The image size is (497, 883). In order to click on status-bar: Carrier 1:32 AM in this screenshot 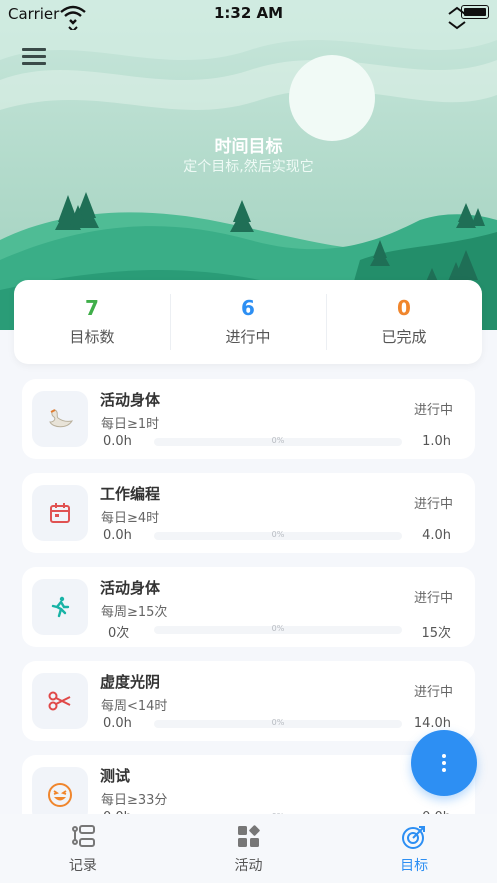, I will do `click(248, 15)`.